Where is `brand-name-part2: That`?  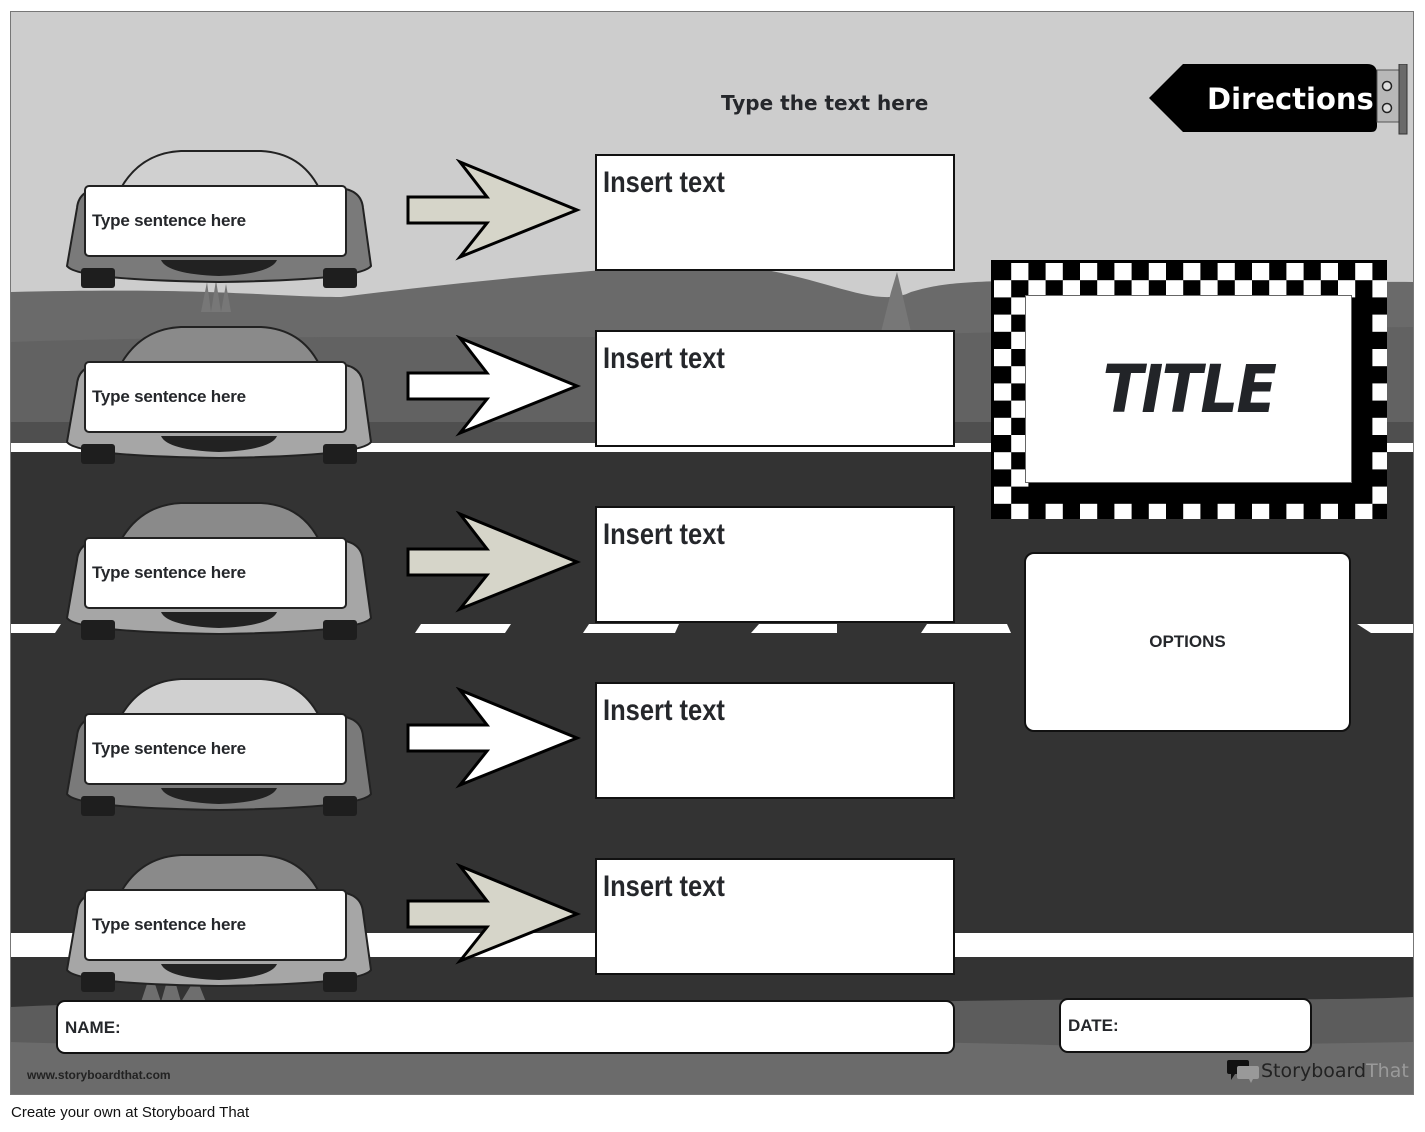 brand-name-part2: That is located at coordinates (1387, 1071).